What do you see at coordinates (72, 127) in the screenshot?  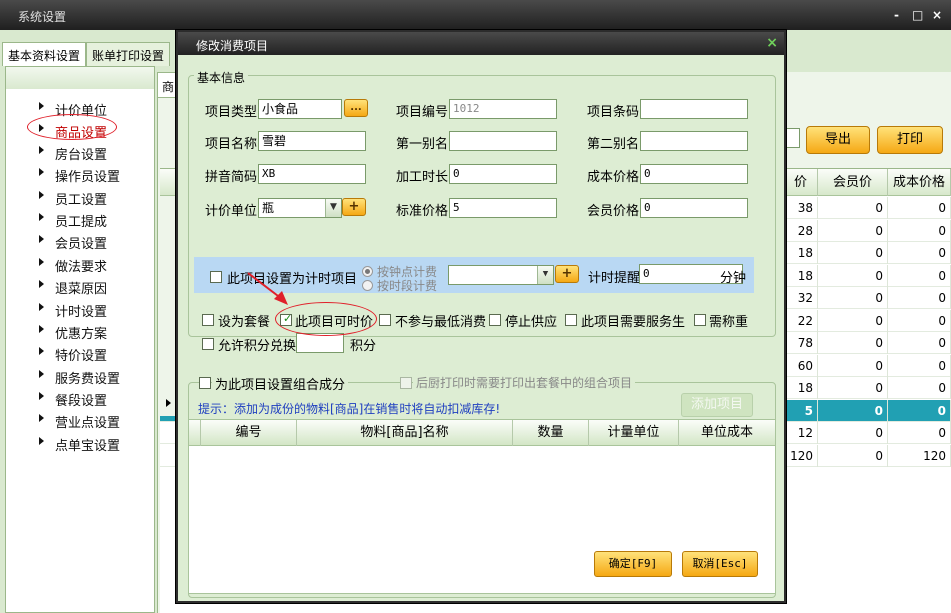 I see `annotation-circle` at bounding box center [72, 127].